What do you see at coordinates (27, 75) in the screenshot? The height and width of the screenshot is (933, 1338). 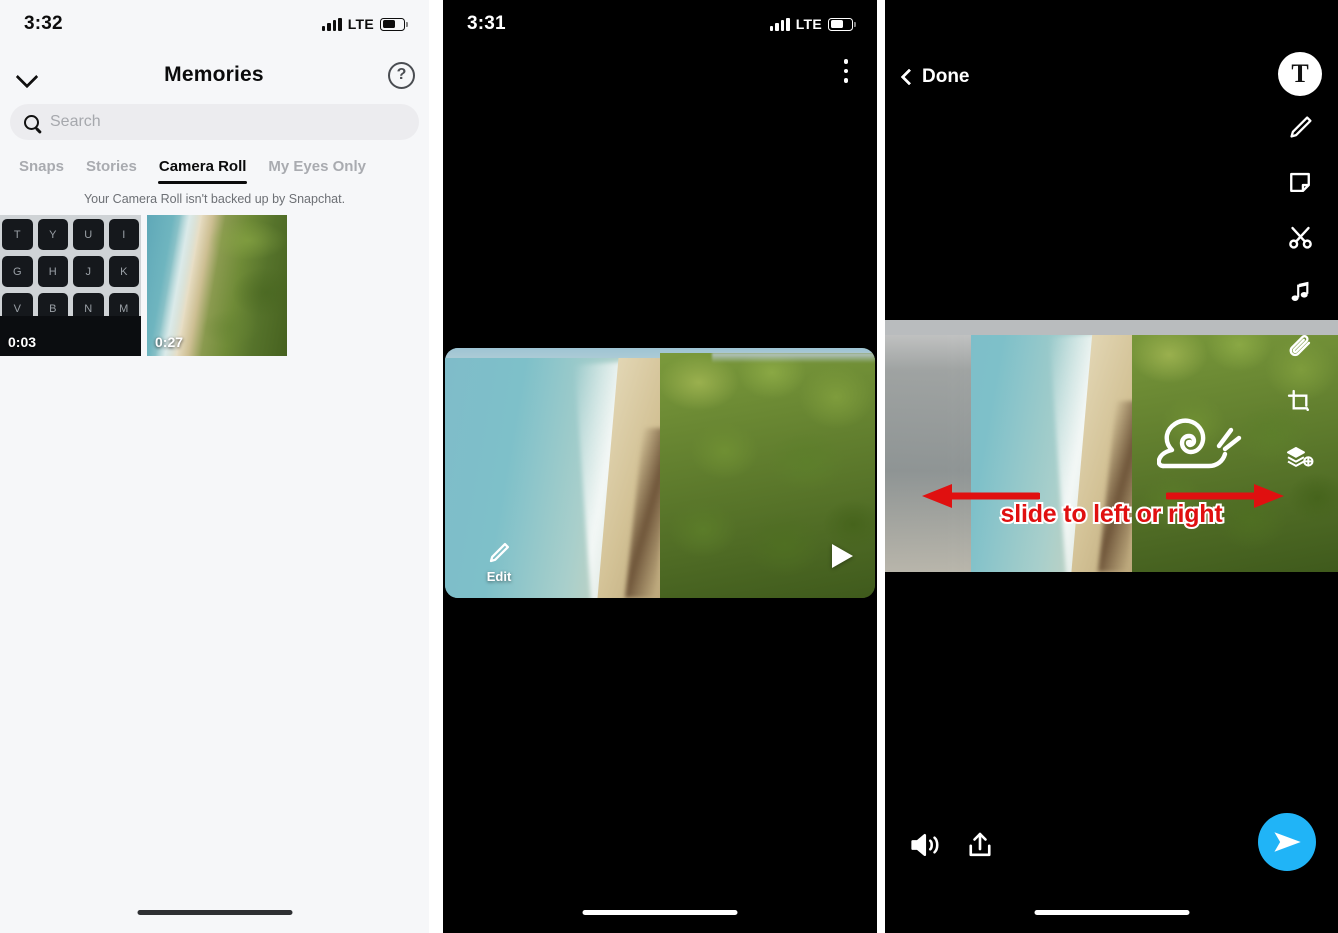 I see `chevron-down-icon` at bounding box center [27, 75].